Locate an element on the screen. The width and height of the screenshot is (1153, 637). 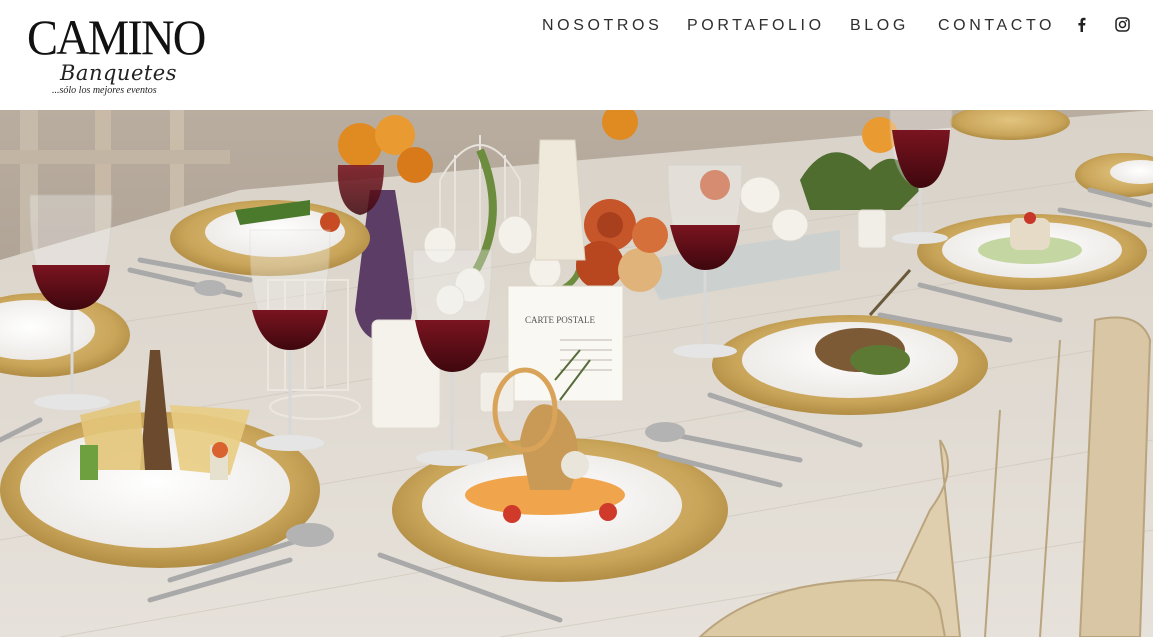
logo-script: Banquetes is located at coordinates (119, 73).